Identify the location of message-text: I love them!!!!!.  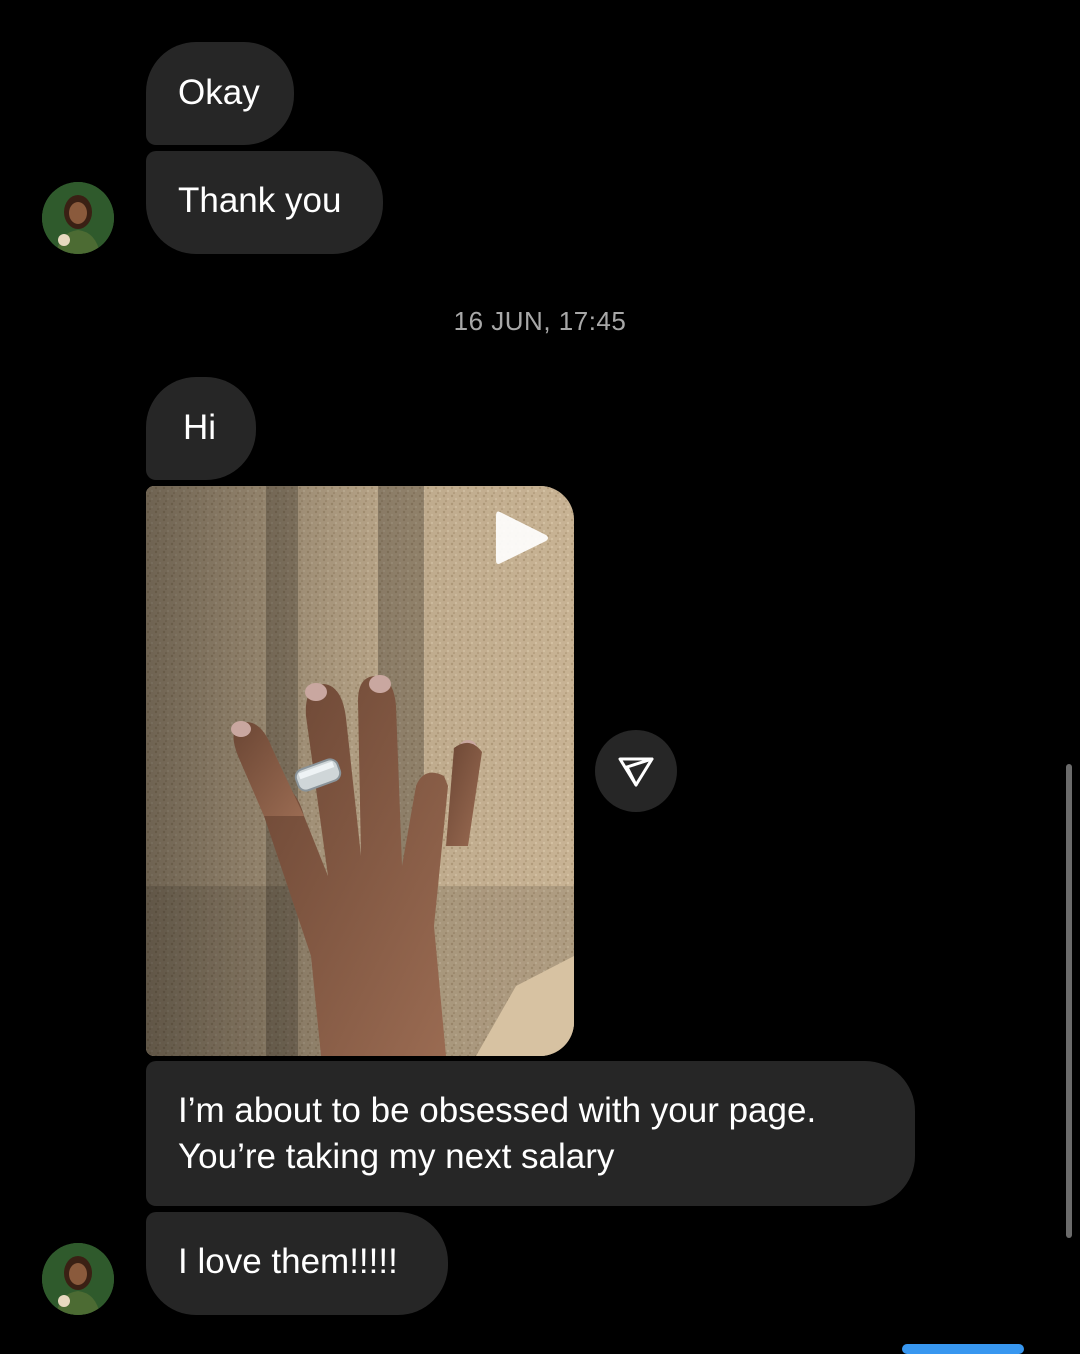
(288, 1261).